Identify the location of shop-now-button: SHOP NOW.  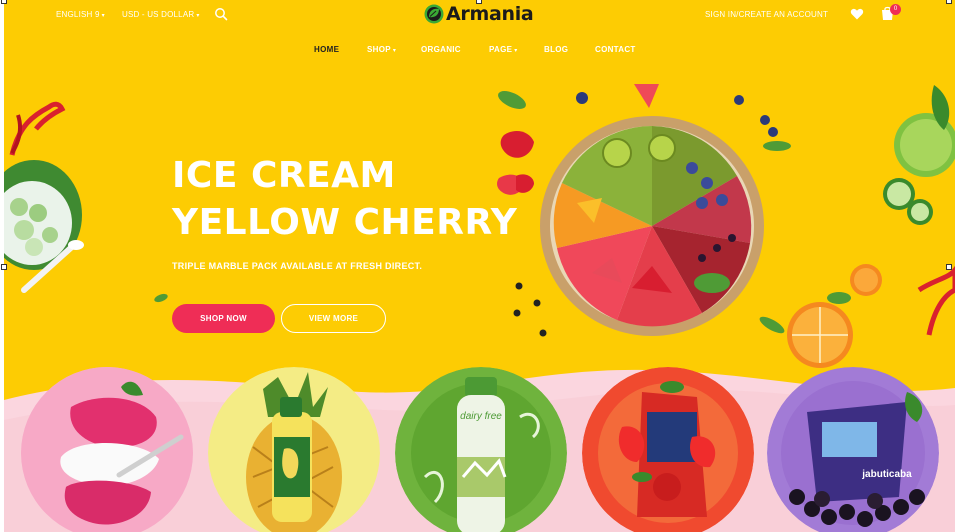
(223, 318).